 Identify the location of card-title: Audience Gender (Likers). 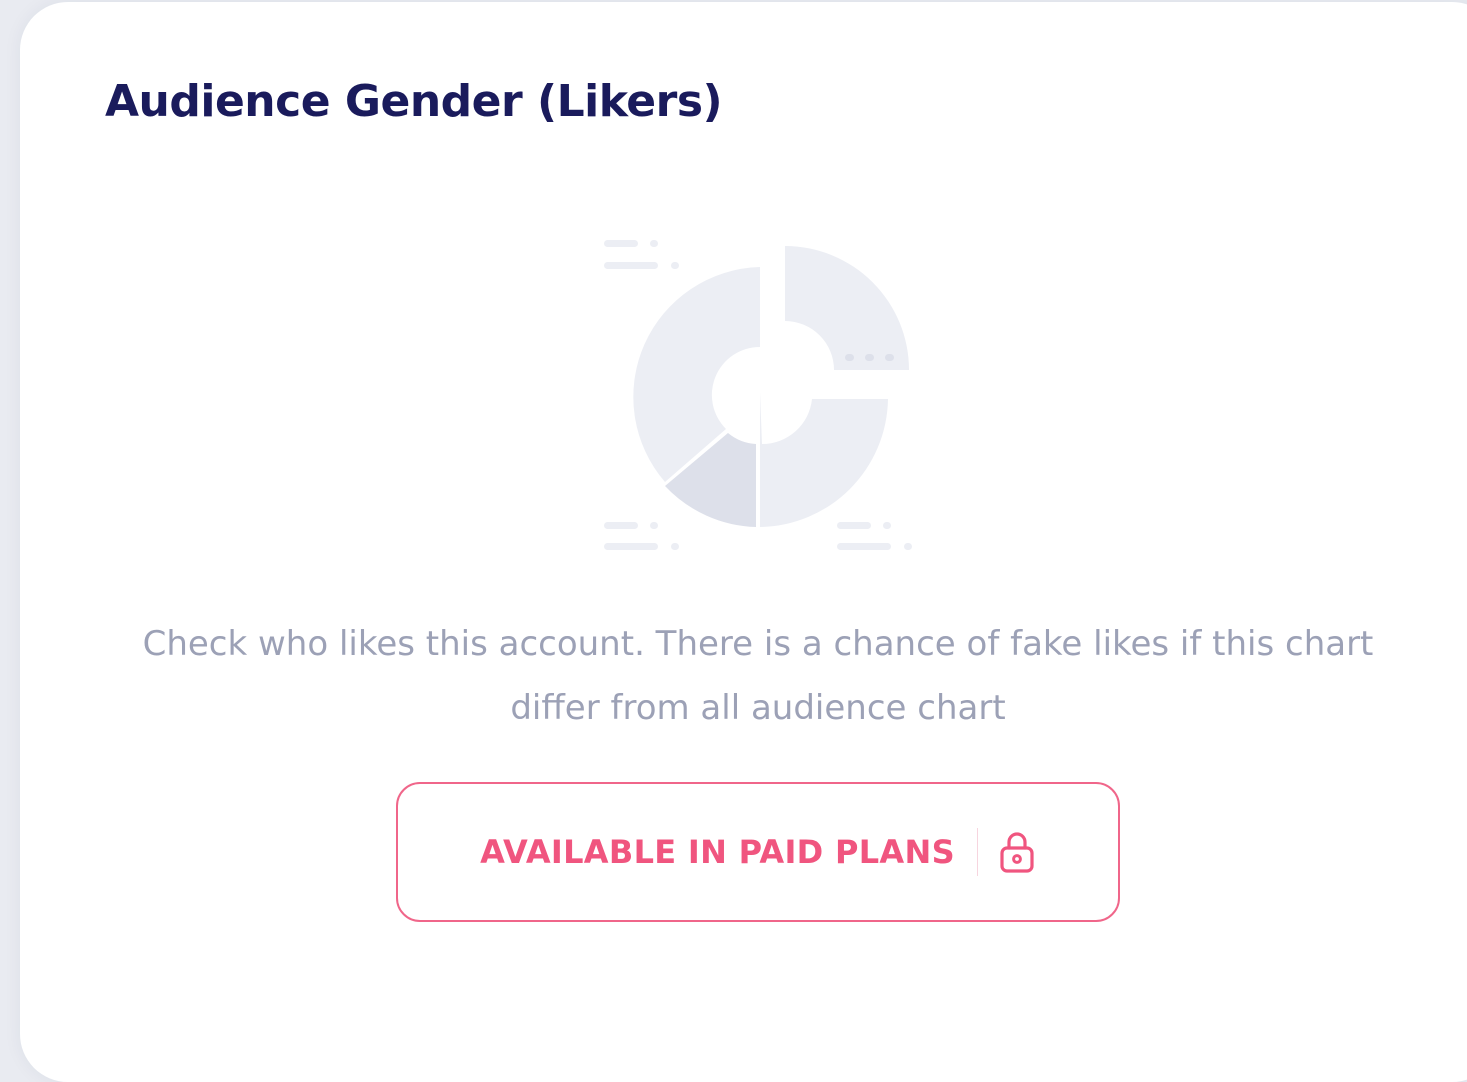
(414, 101).